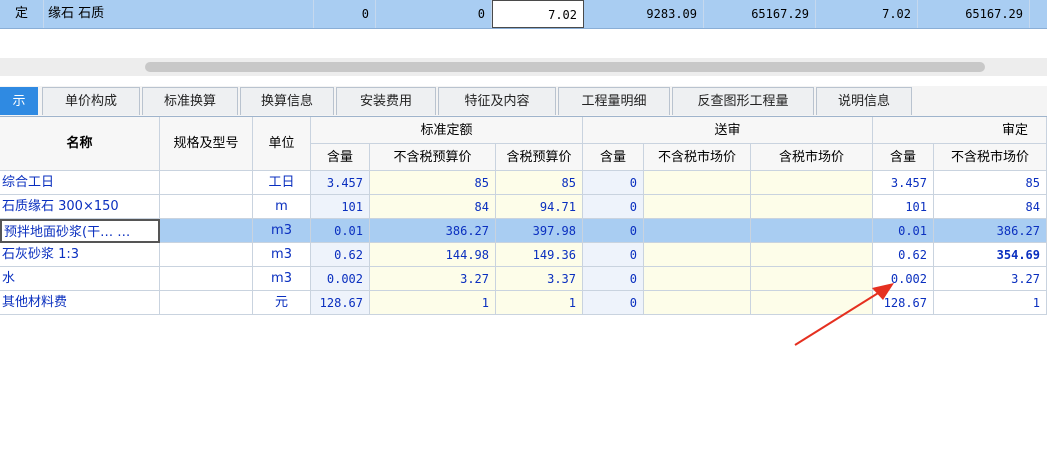  I want to click on header-submit-qty: 含量, so click(613, 157).